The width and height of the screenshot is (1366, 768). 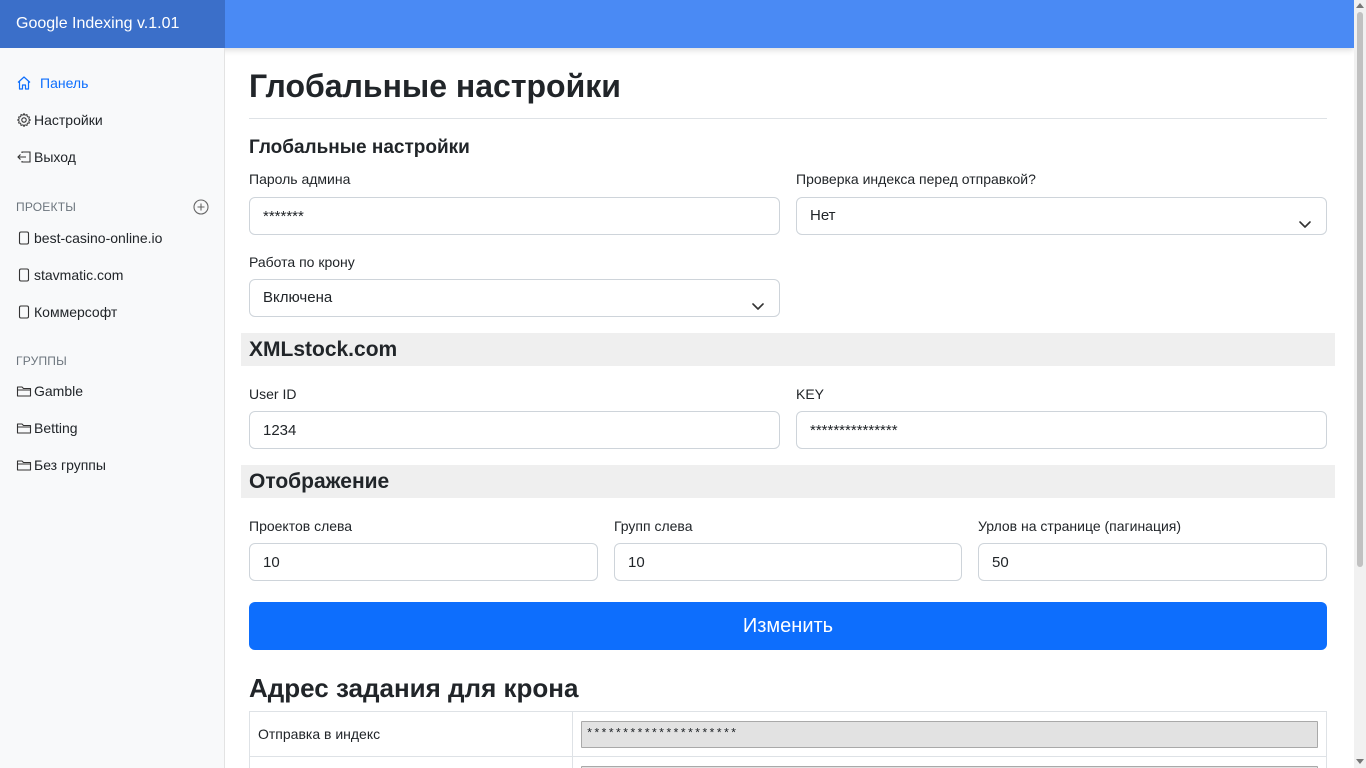 What do you see at coordinates (319, 481) in the screenshot?
I see `display-heading: Отображение` at bounding box center [319, 481].